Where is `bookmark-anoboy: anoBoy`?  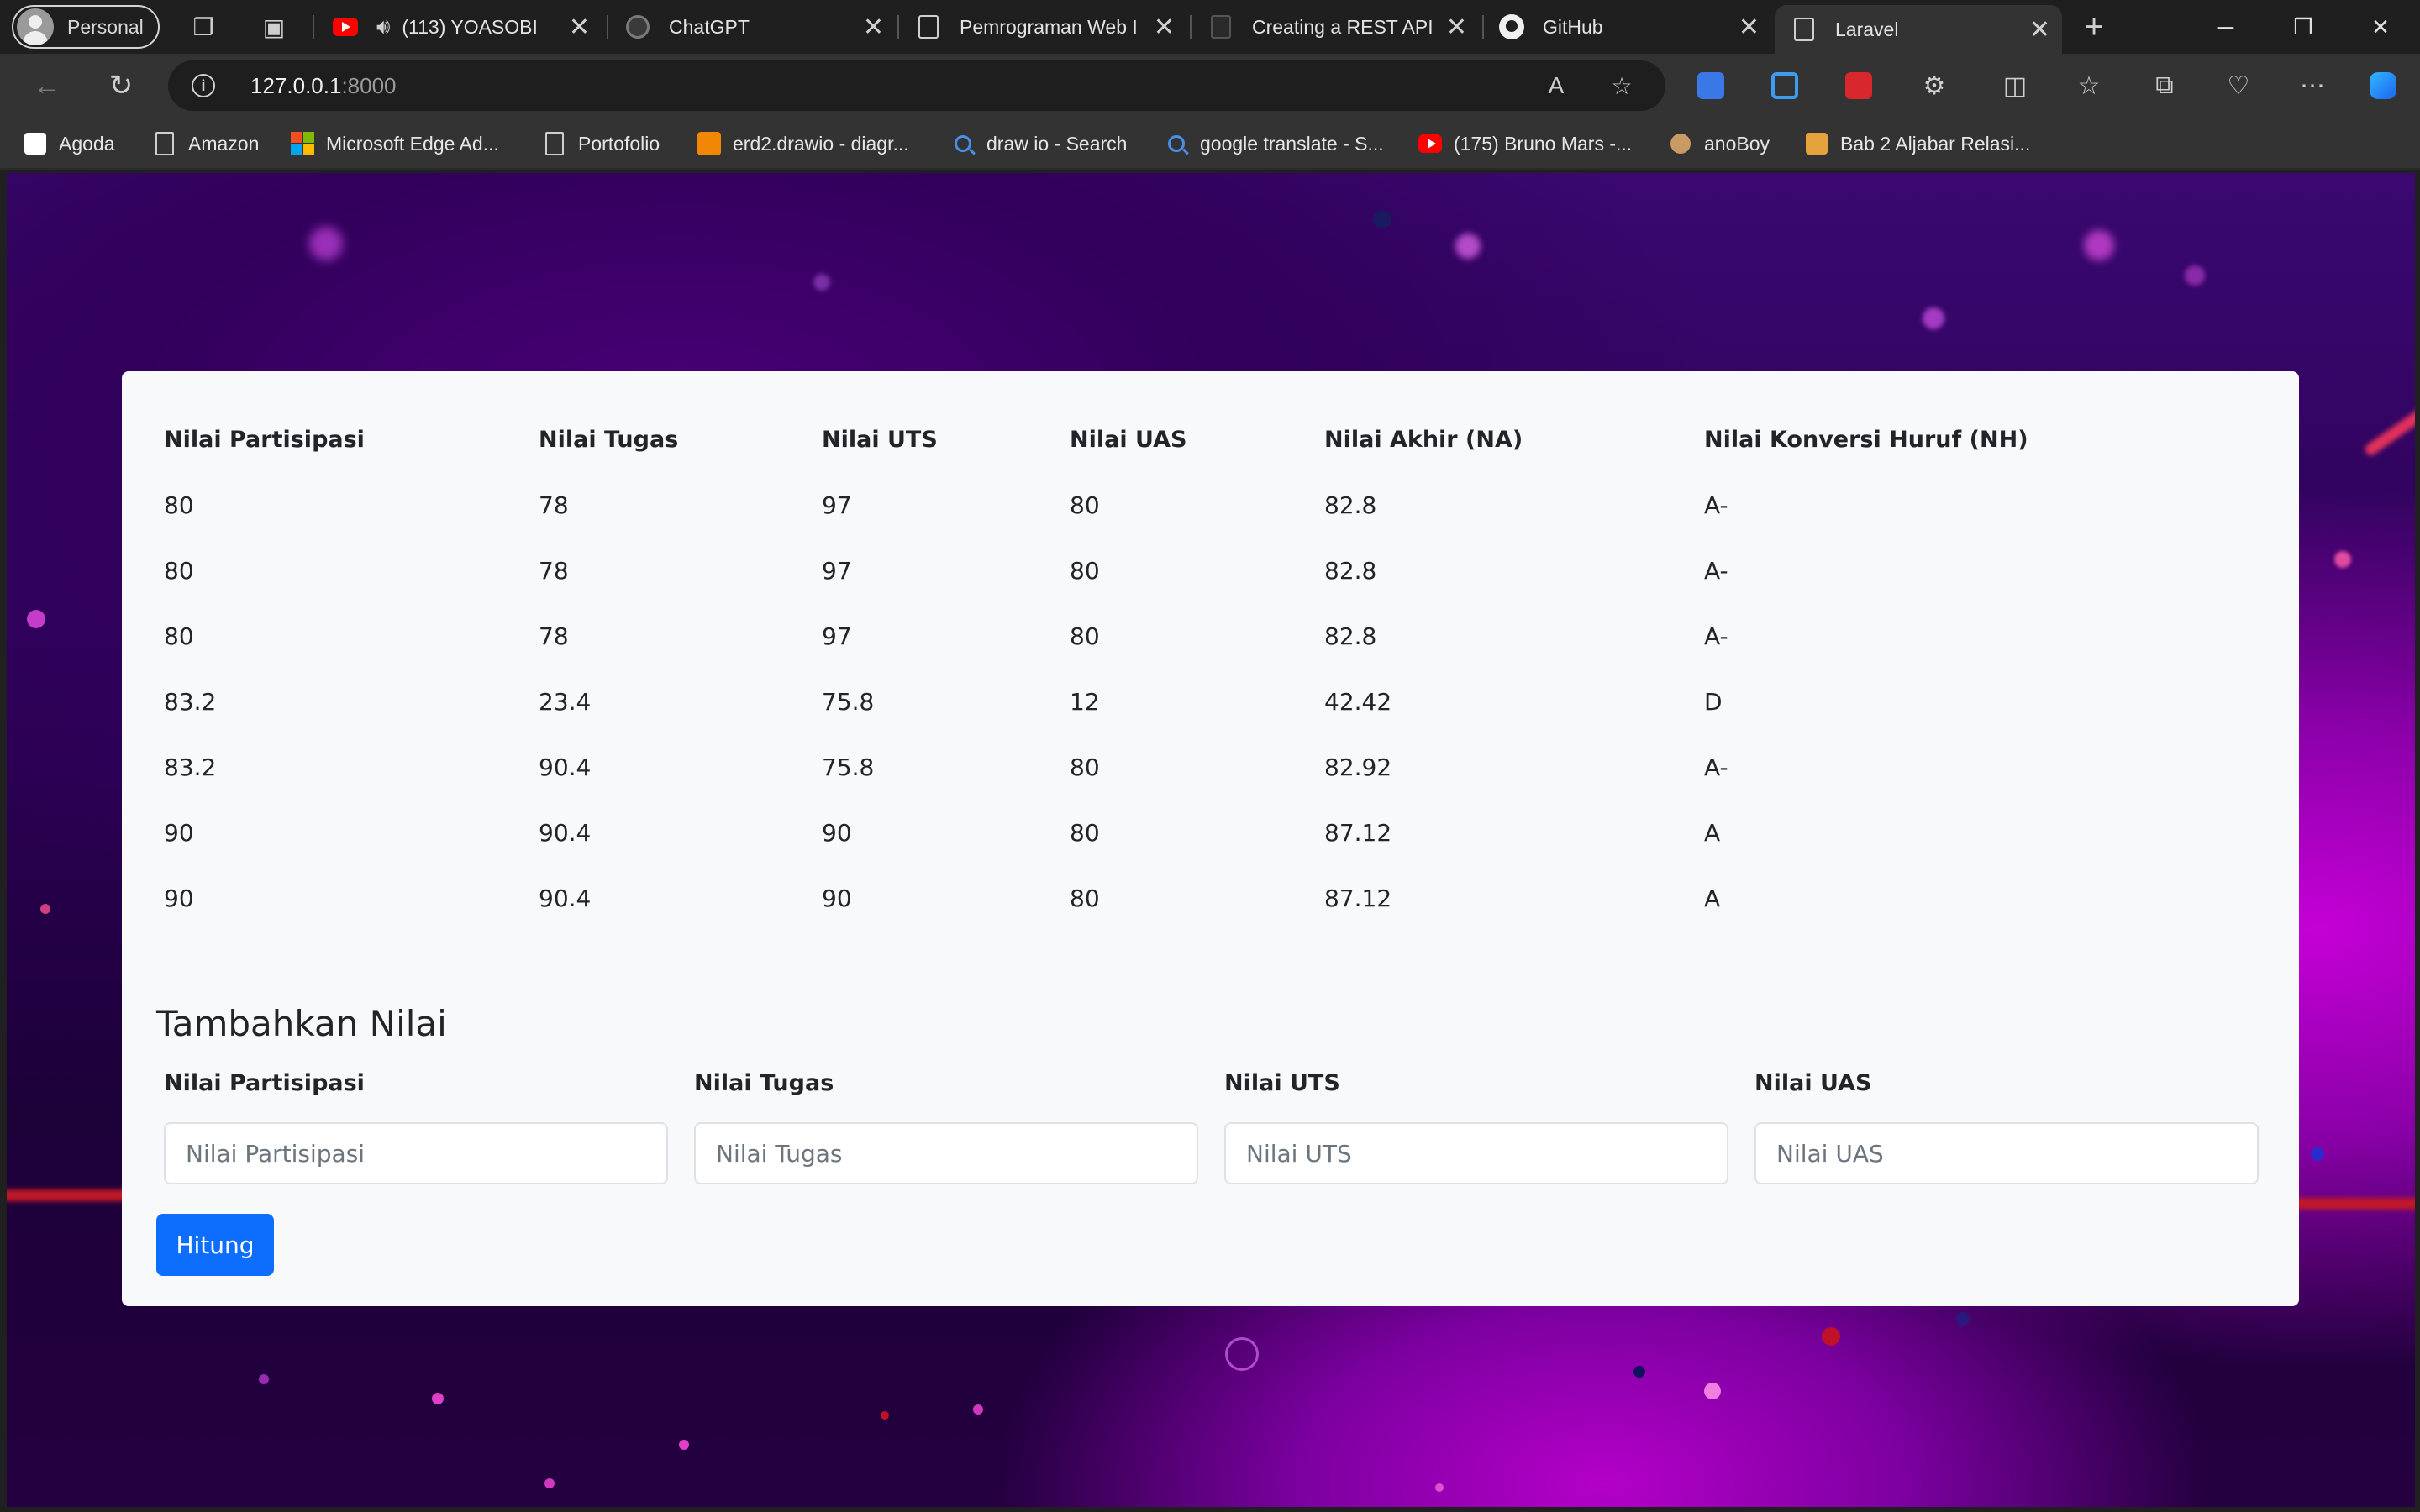
bookmark-anoboy: anoBoy is located at coordinates (1719, 144).